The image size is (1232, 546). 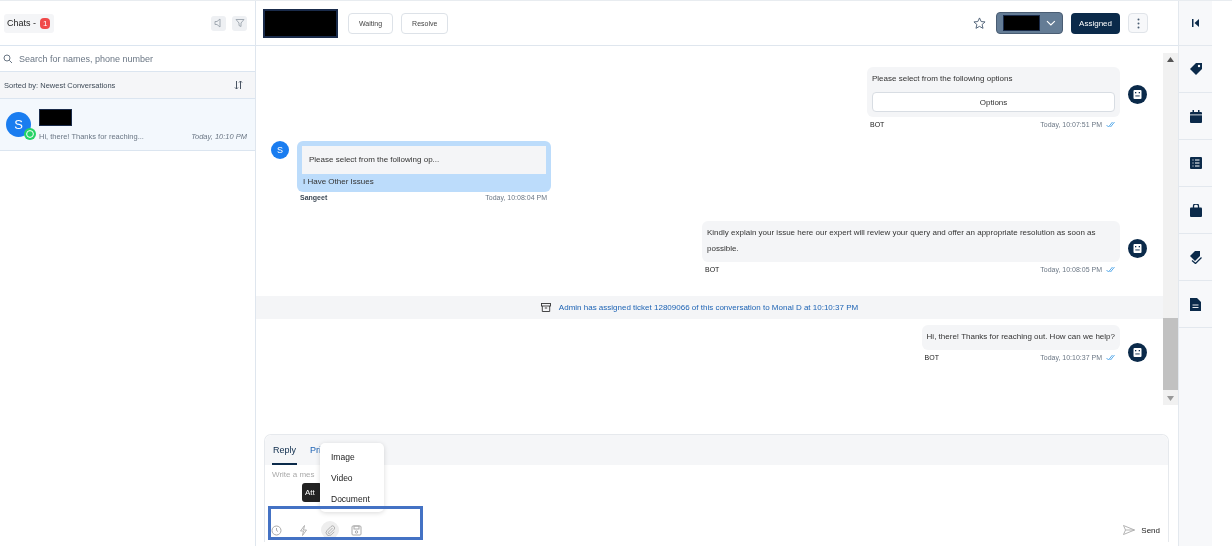 I want to click on collapse-icon, so click(x=1195, y=23).